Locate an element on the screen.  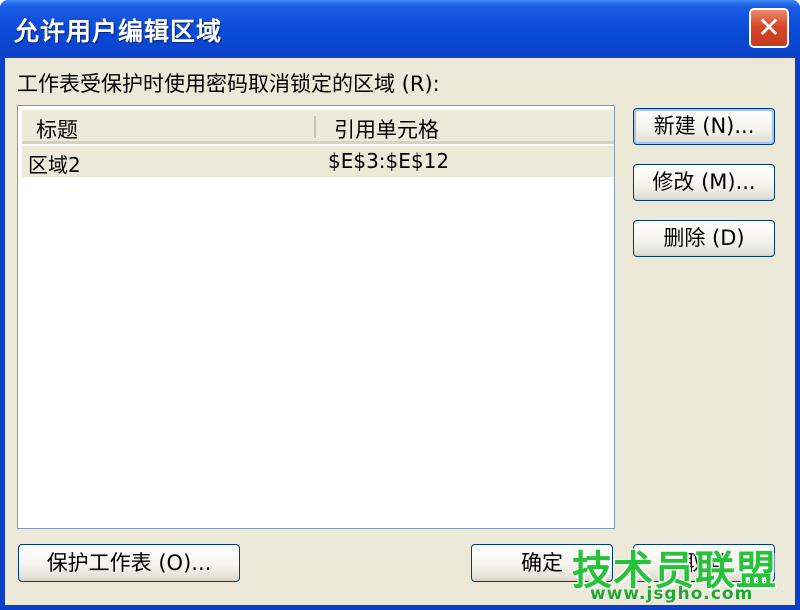
close-button: ✕ is located at coordinates (769, 28).